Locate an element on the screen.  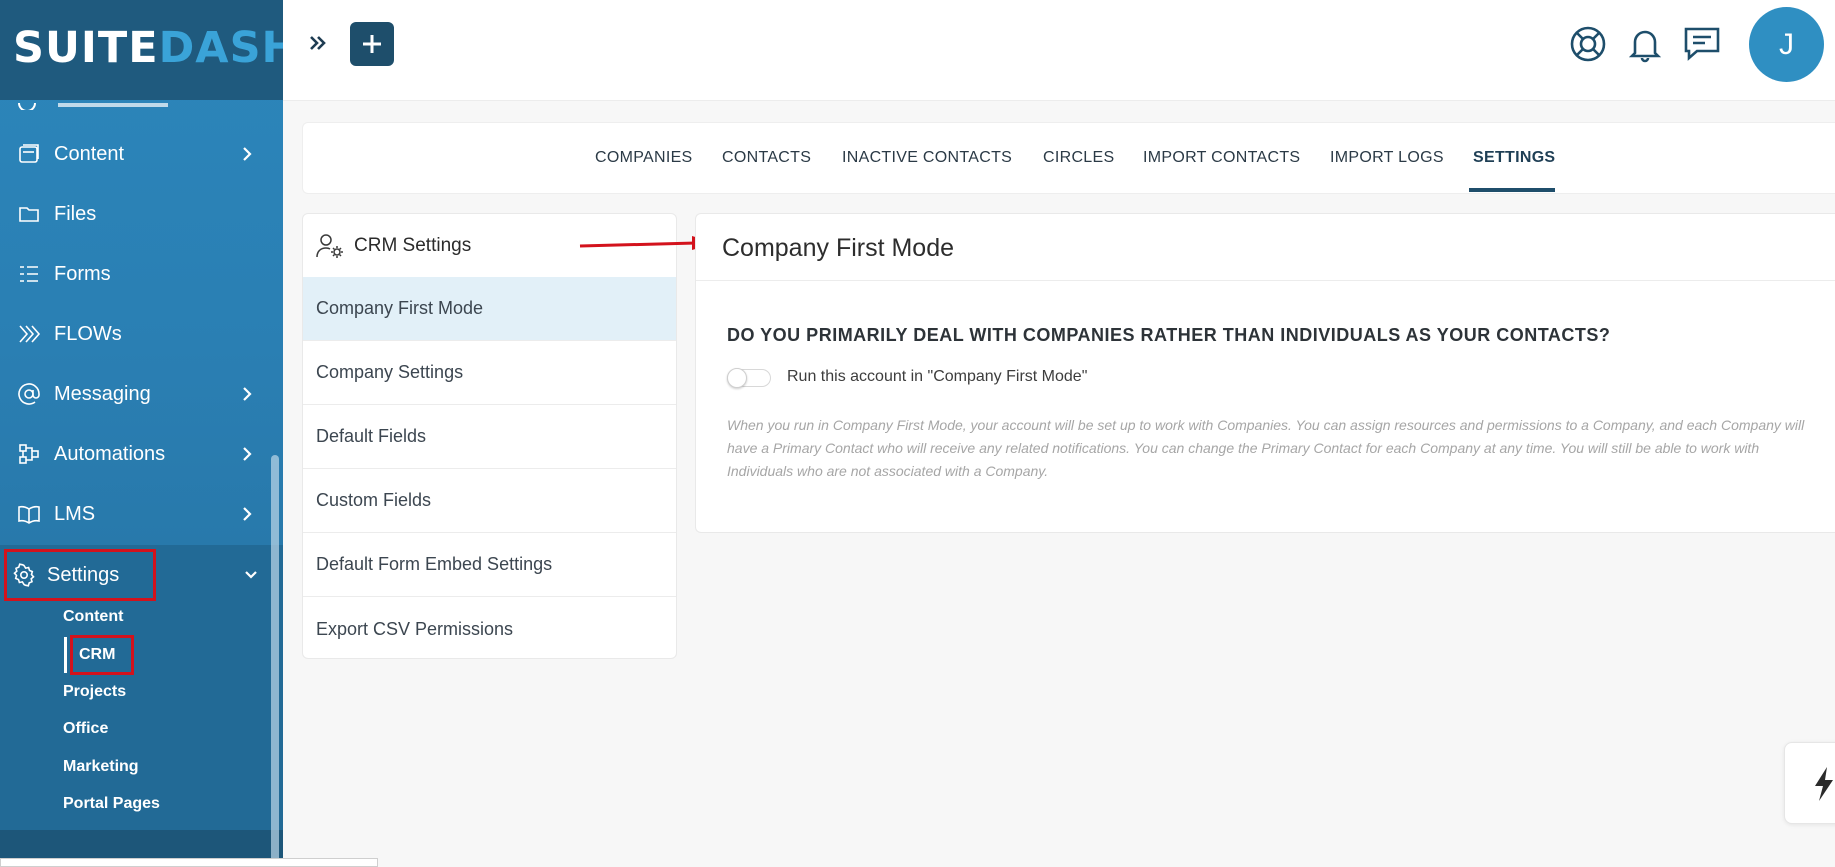
flows-icon is located at coordinates (29, 334).